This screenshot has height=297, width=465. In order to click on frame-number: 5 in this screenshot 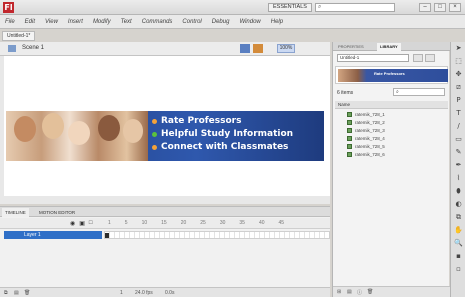, I will do `click(126, 223)`.